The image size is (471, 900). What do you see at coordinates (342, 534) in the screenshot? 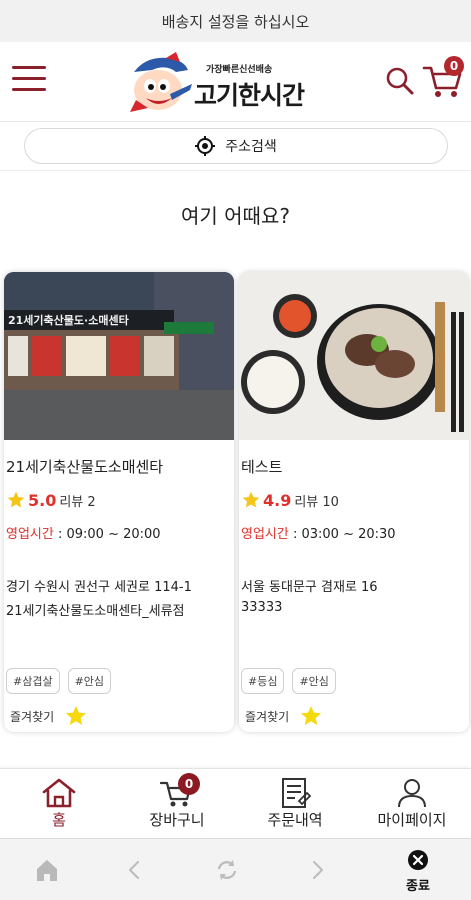
I see `business-hours-value: : 03:00 ~ 20:30` at bounding box center [342, 534].